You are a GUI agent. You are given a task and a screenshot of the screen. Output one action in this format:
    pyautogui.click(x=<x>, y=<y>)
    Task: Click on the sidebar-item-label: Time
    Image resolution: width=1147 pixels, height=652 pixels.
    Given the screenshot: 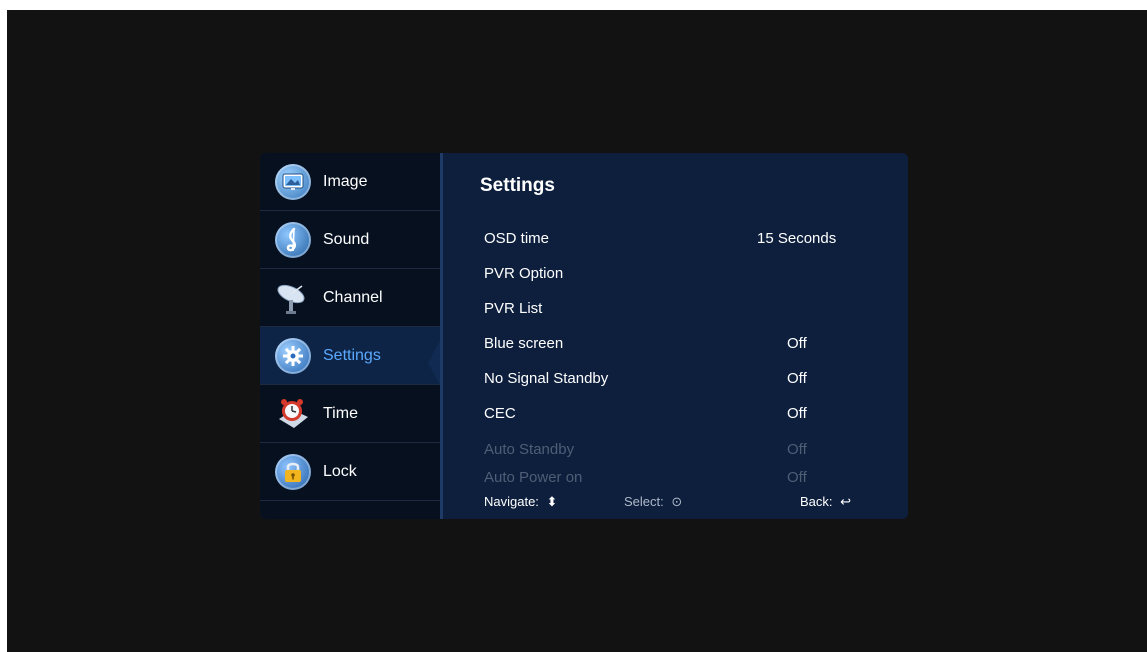 What is the action you would take?
    pyautogui.click(x=340, y=413)
    